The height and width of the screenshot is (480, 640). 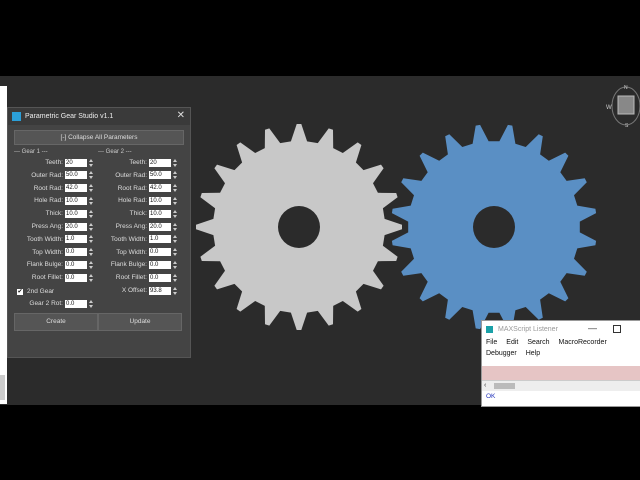 What do you see at coordinates (47, 226) in the screenshot?
I see `gear1-param-label: Press Ang:` at bounding box center [47, 226].